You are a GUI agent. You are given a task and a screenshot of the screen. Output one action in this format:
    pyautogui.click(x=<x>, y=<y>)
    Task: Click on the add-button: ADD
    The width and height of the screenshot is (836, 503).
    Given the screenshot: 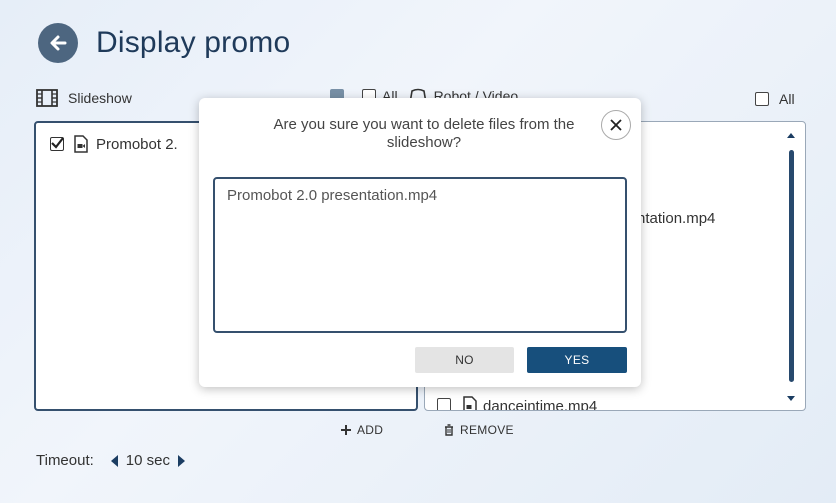 What is the action you would take?
    pyautogui.click(x=362, y=430)
    